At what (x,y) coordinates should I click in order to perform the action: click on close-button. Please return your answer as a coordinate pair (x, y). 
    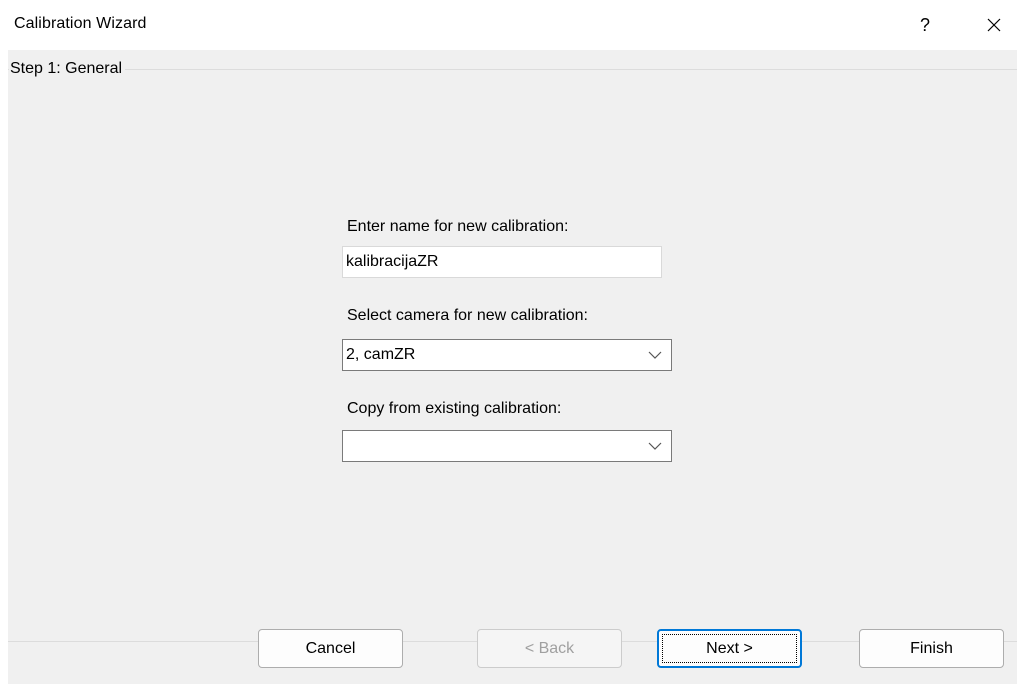
    Looking at the image, I should click on (994, 25).